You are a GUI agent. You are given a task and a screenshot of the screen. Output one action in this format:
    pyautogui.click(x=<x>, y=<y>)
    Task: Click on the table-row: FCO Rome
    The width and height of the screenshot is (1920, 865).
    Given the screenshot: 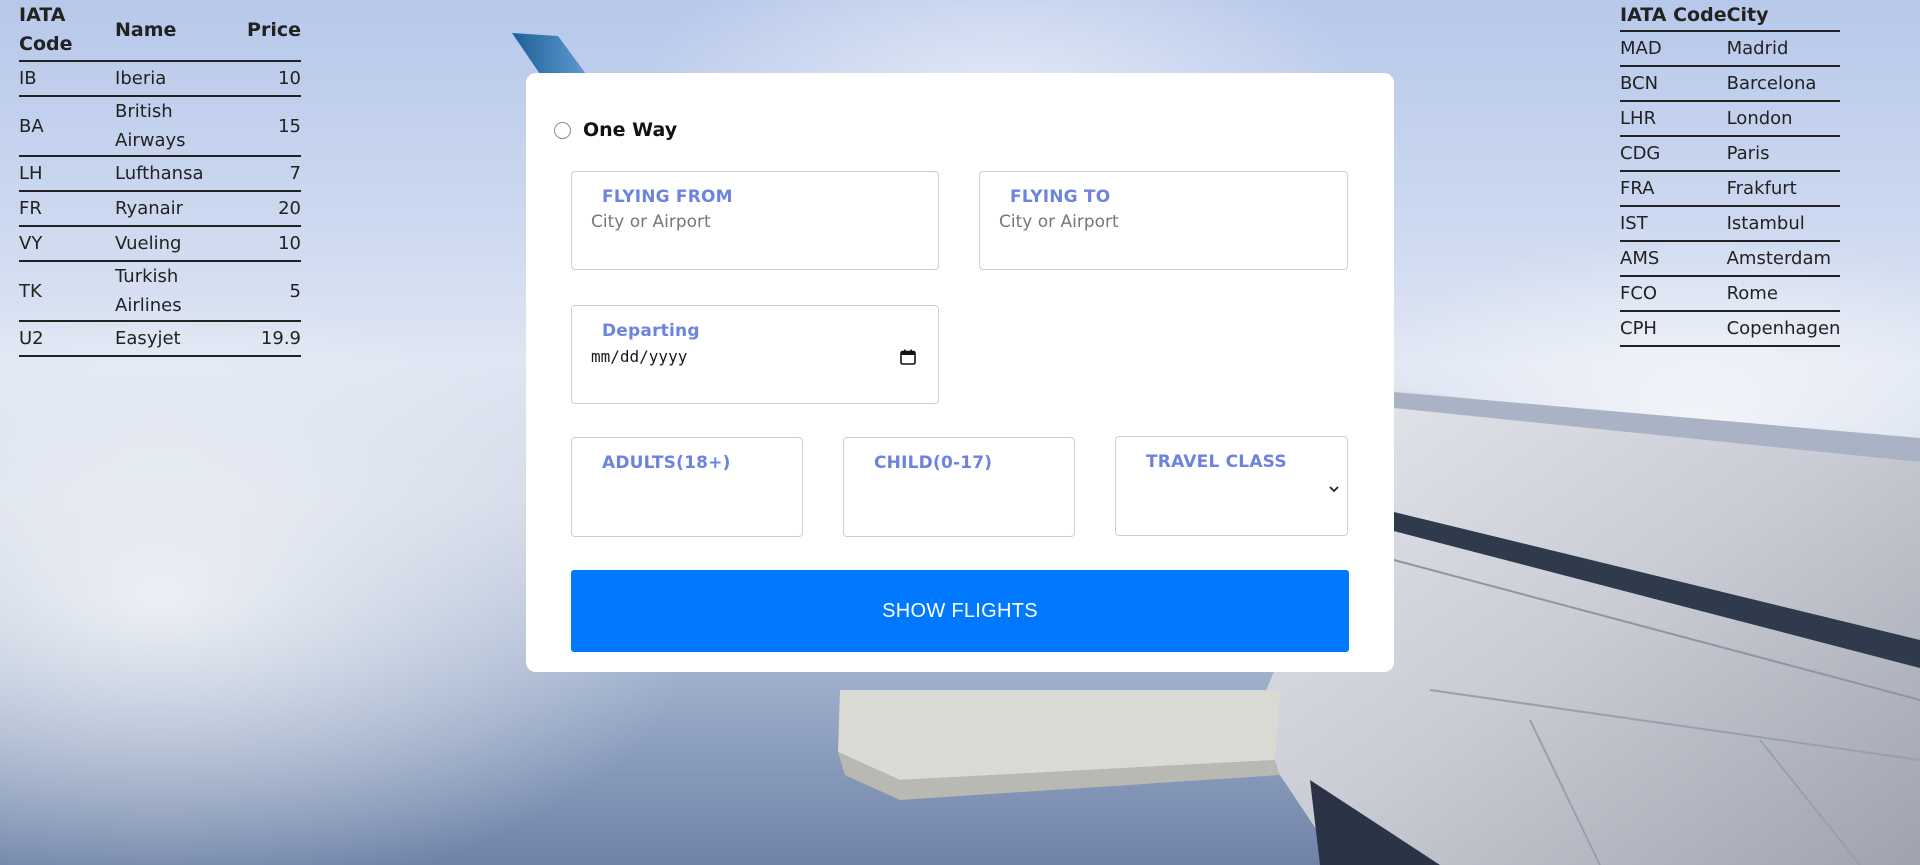 What is the action you would take?
    pyautogui.click(x=1730, y=294)
    